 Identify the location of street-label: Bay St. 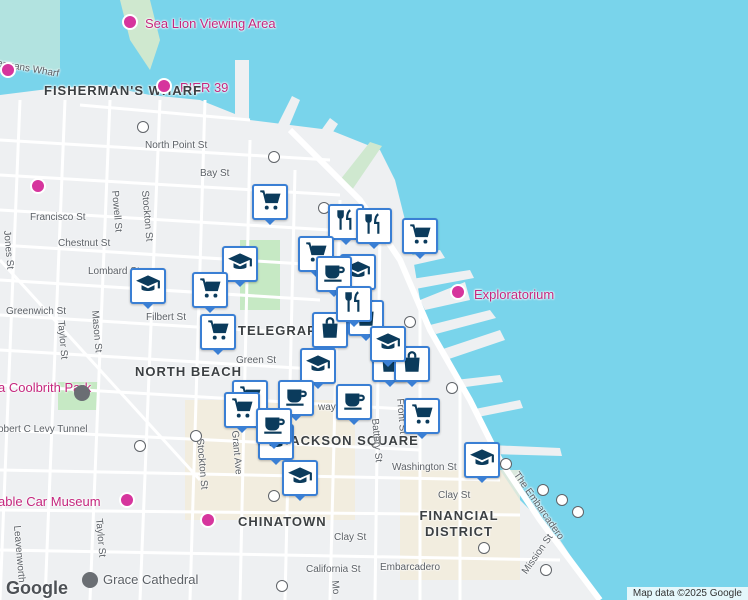
(215, 173).